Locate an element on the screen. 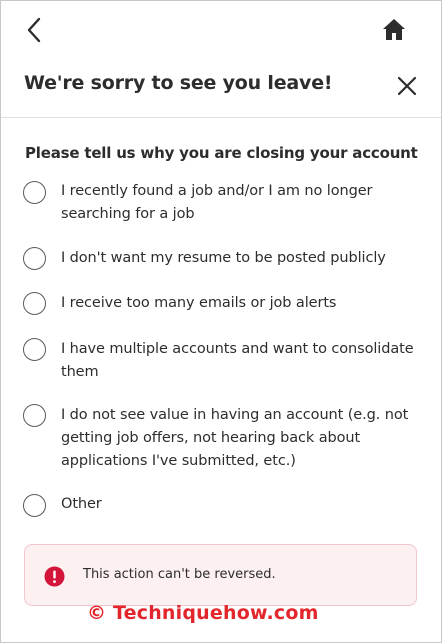 This screenshot has height=643, width=442. close-button is located at coordinates (407, 86).